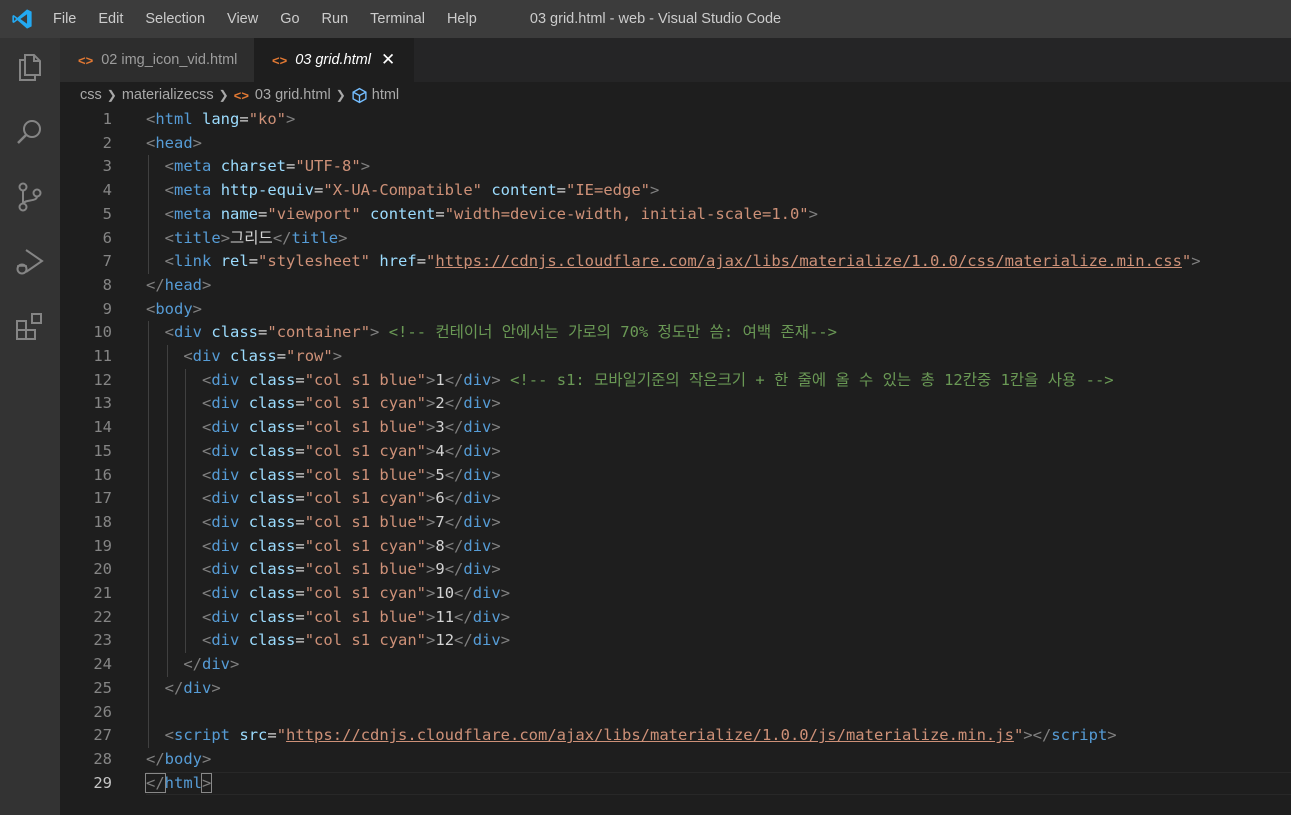 The height and width of the screenshot is (815, 1291). Describe the element at coordinates (323, 428) in the screenshot. I see `line-code: <div class="col s1 blue">3</div>` at that location.